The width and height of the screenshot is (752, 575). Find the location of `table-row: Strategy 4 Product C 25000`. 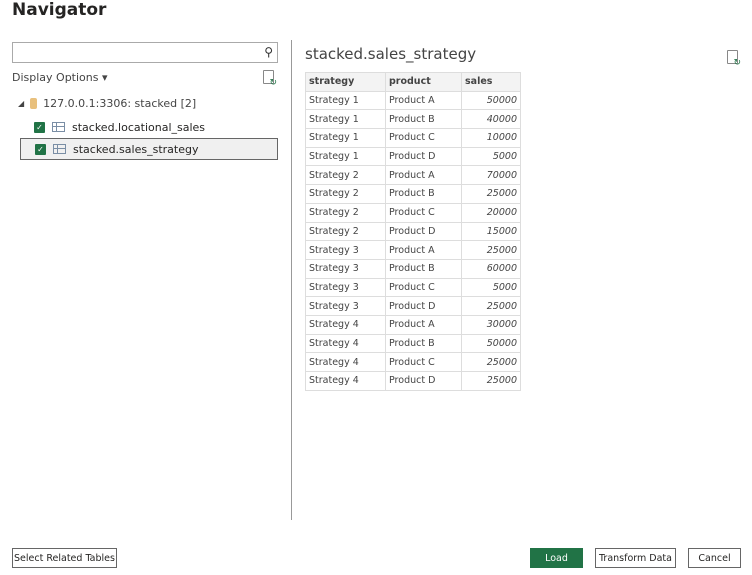

table-row: Strategy 4 Product C 25000 is located at coordinates (413, 362).